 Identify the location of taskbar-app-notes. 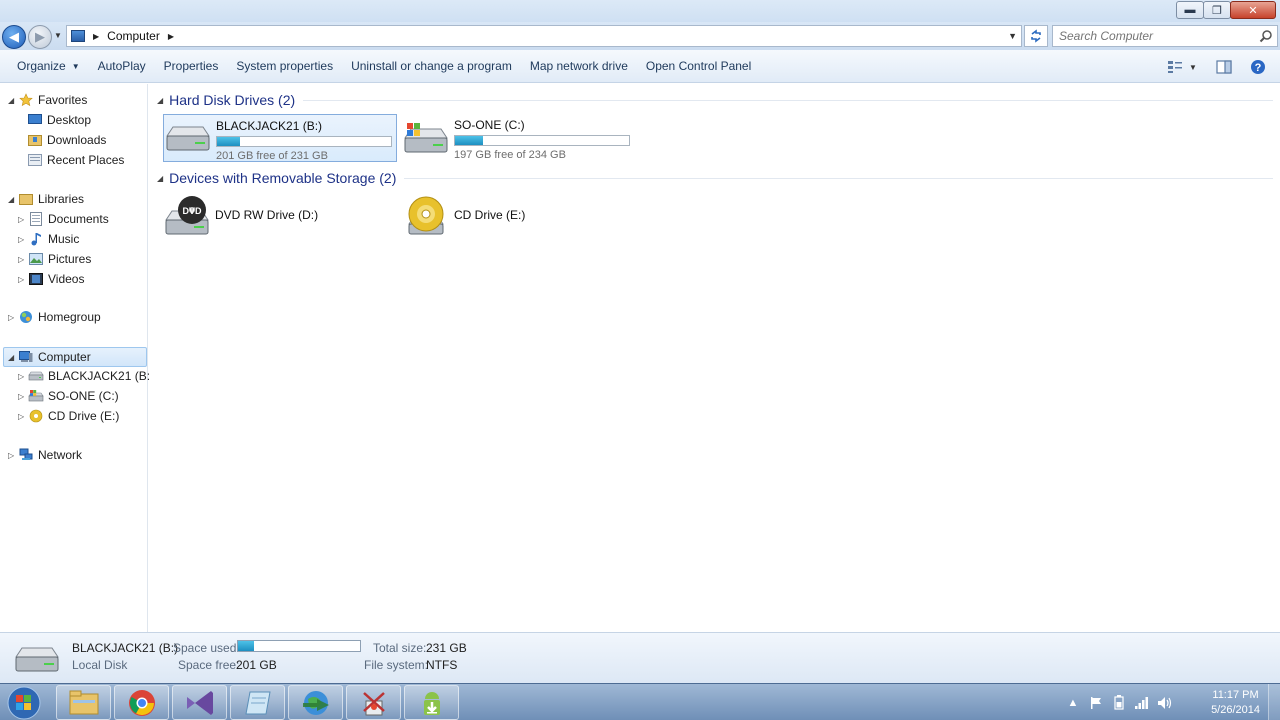
(257, 702).